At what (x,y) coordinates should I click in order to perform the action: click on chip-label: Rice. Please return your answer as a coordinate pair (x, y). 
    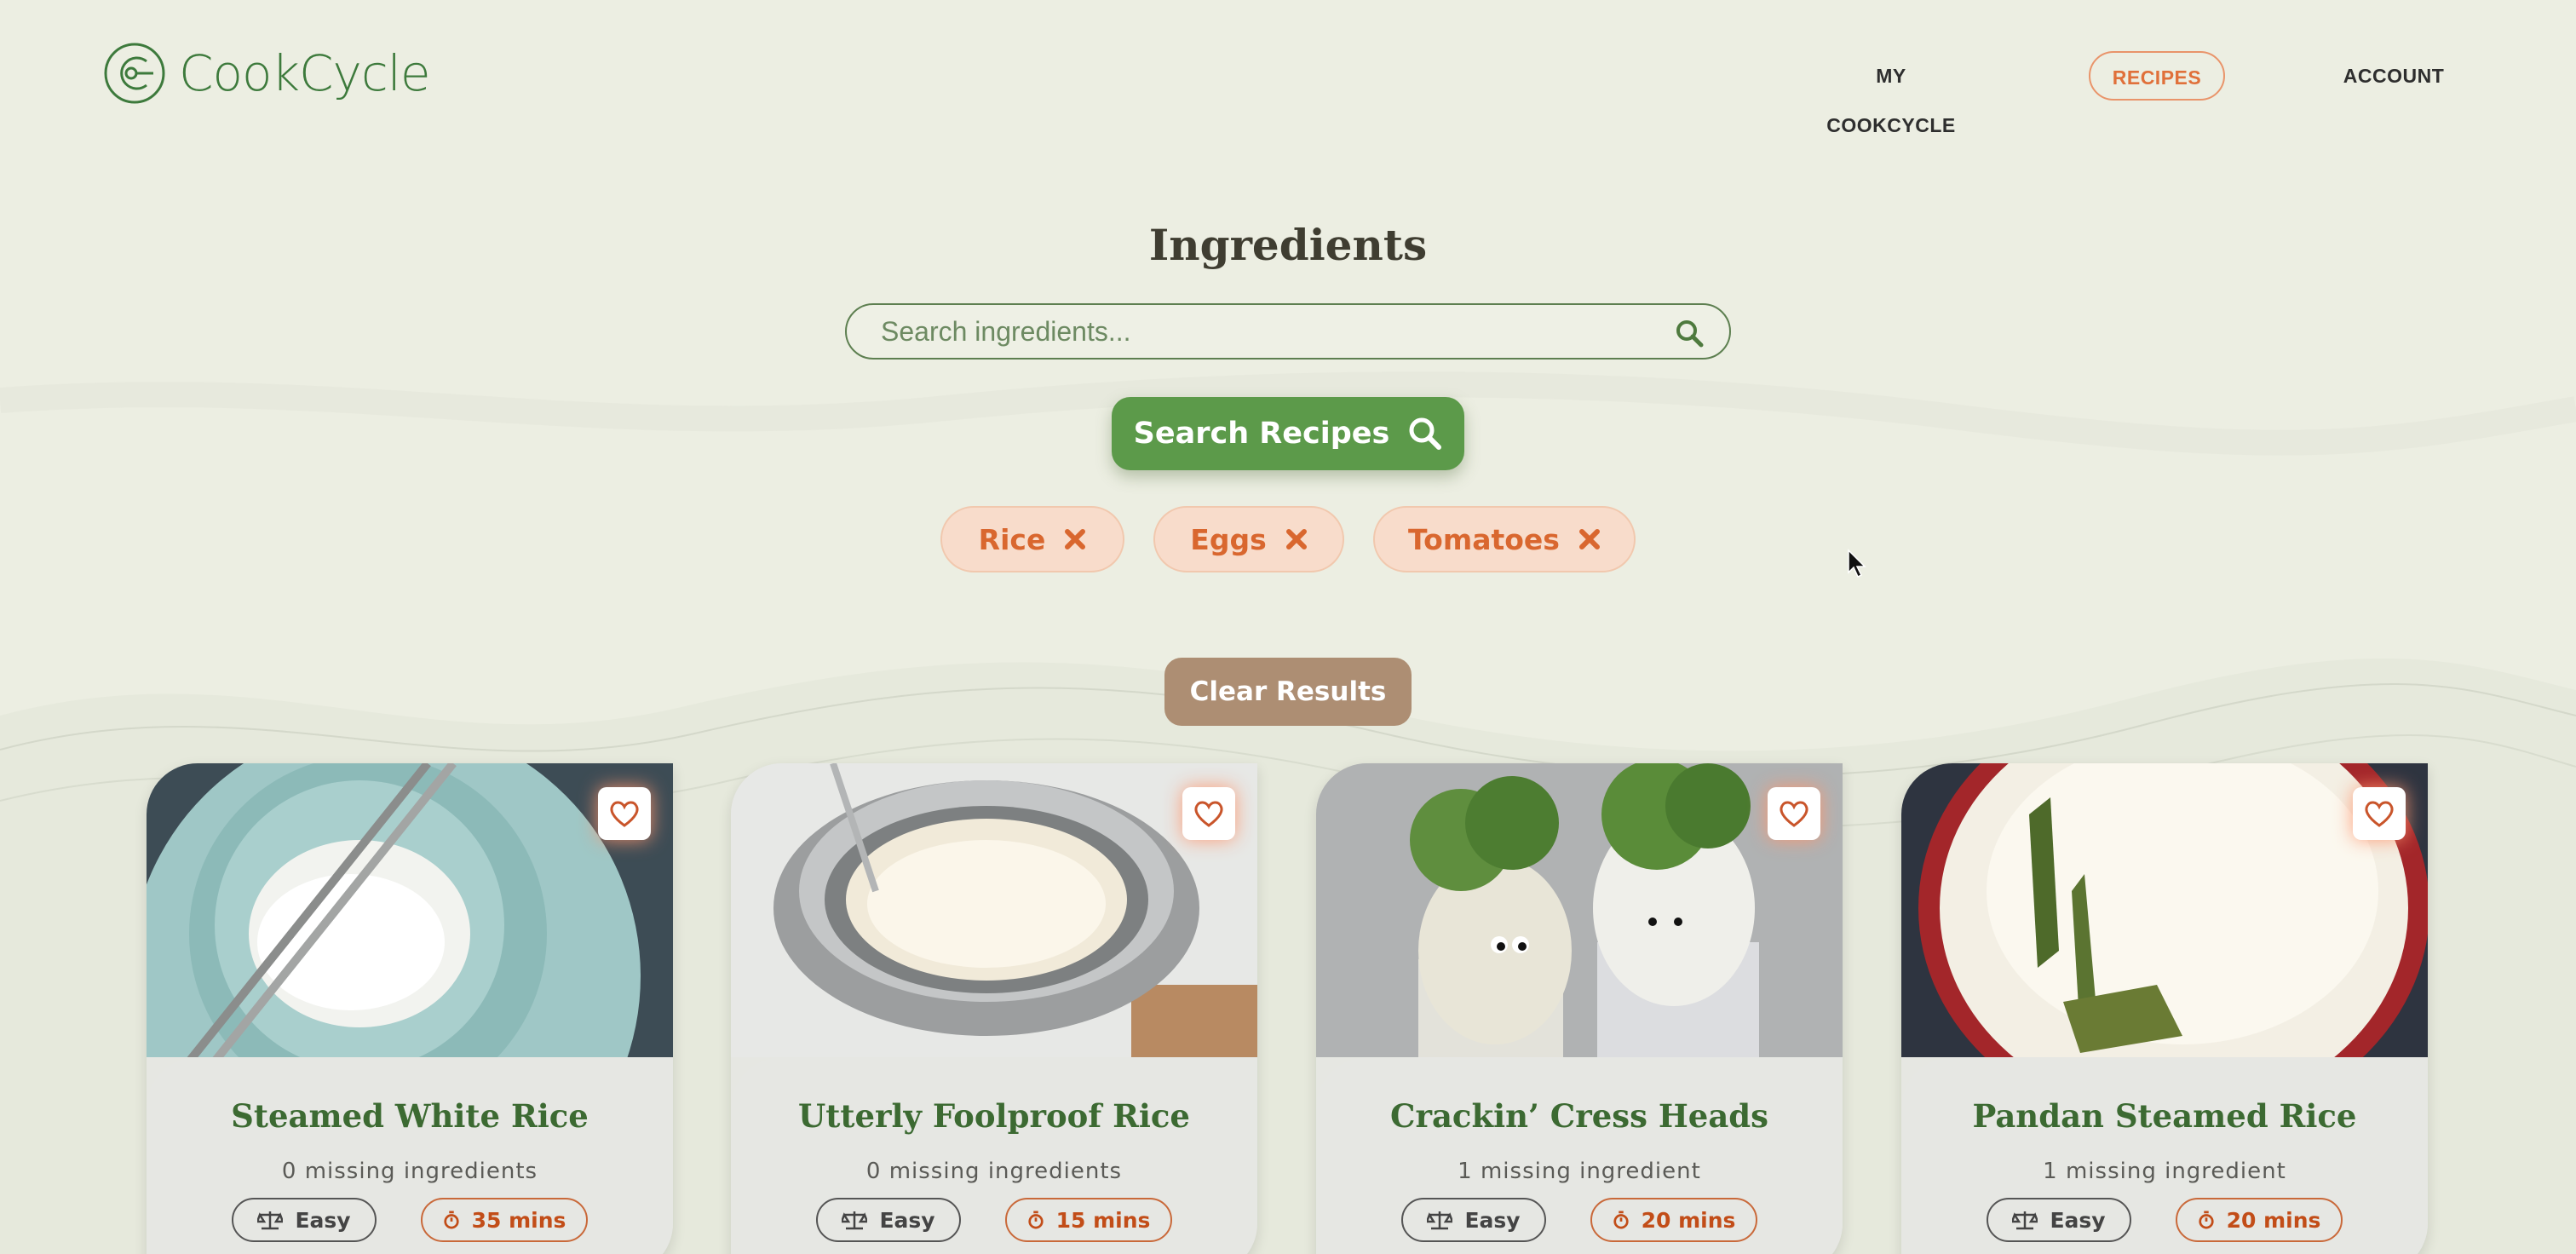
    Looking at the image, I should click on (1012, 539).